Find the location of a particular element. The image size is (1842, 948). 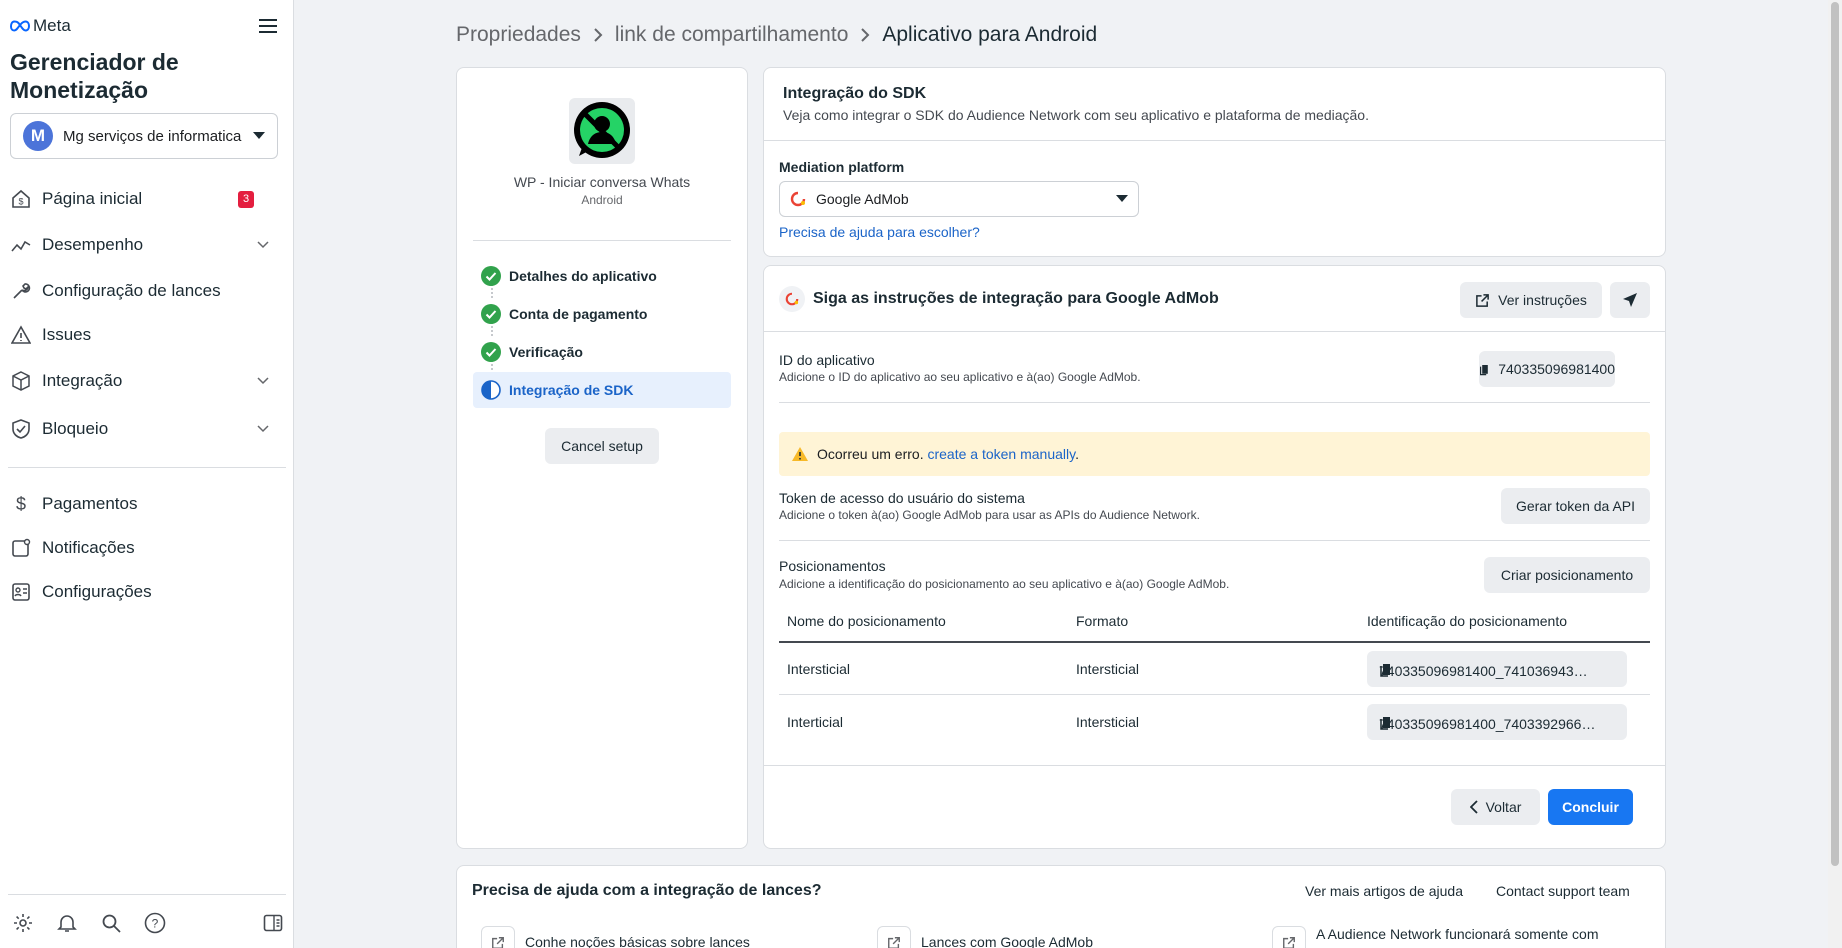

nav-label: Desempenho is located at coordinates (93, 244).